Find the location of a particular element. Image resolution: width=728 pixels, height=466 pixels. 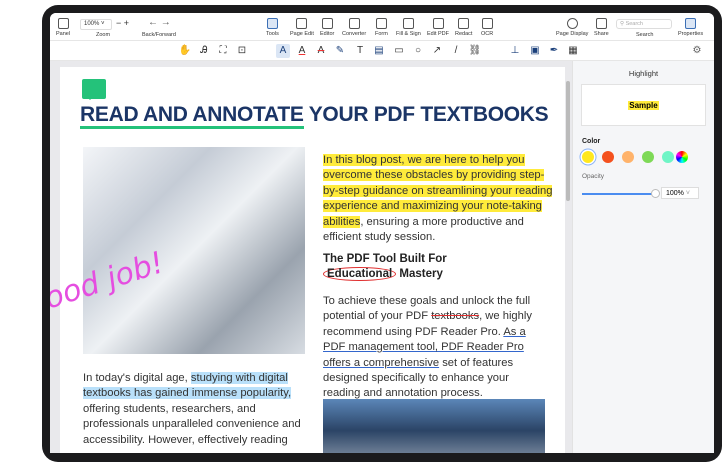

ocr-icon is located at coordinates (487, 23).